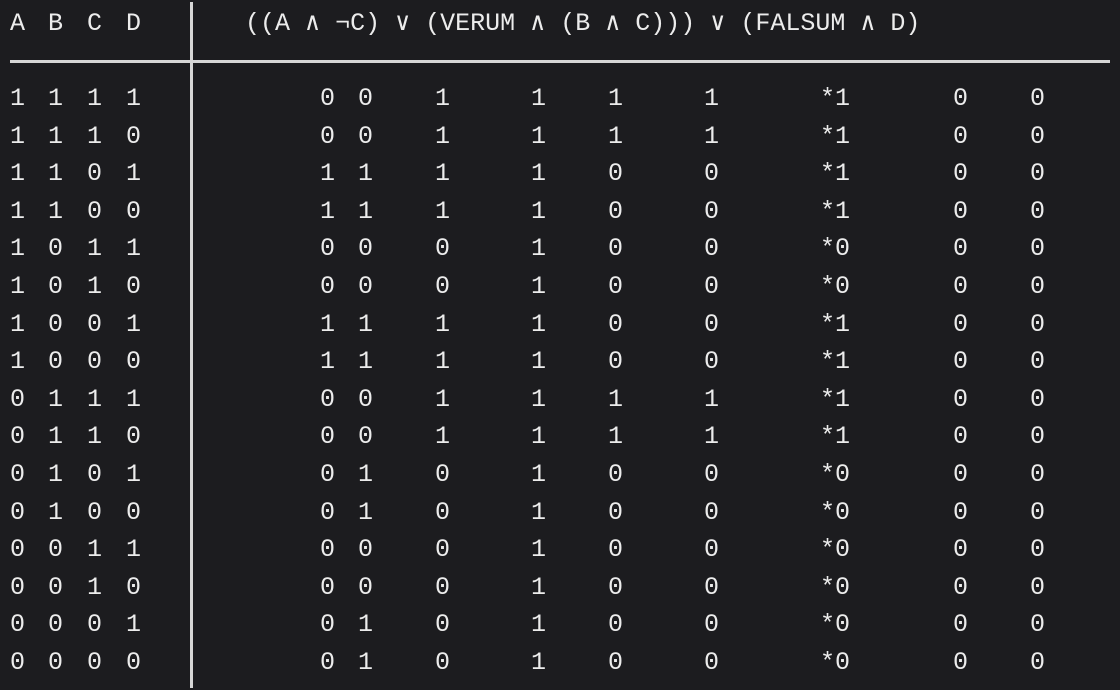  I want to click on table-row: 0 1 1 0 0 0 1 1 1 1 *1 0 0, so click(560, 439).